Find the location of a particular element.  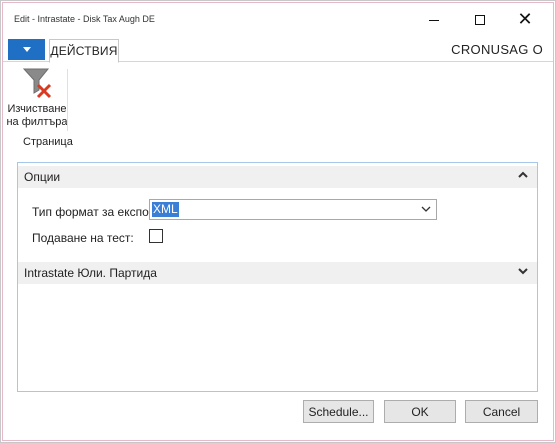

ok-button: OK is located at coordinates (420, 411).